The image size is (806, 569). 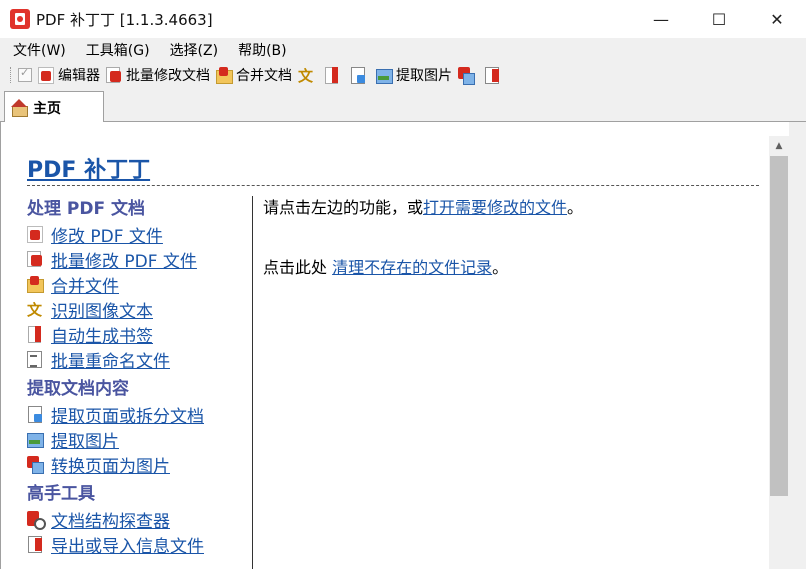 I want to click on checkbox-icon, so click(x=25, y=74).